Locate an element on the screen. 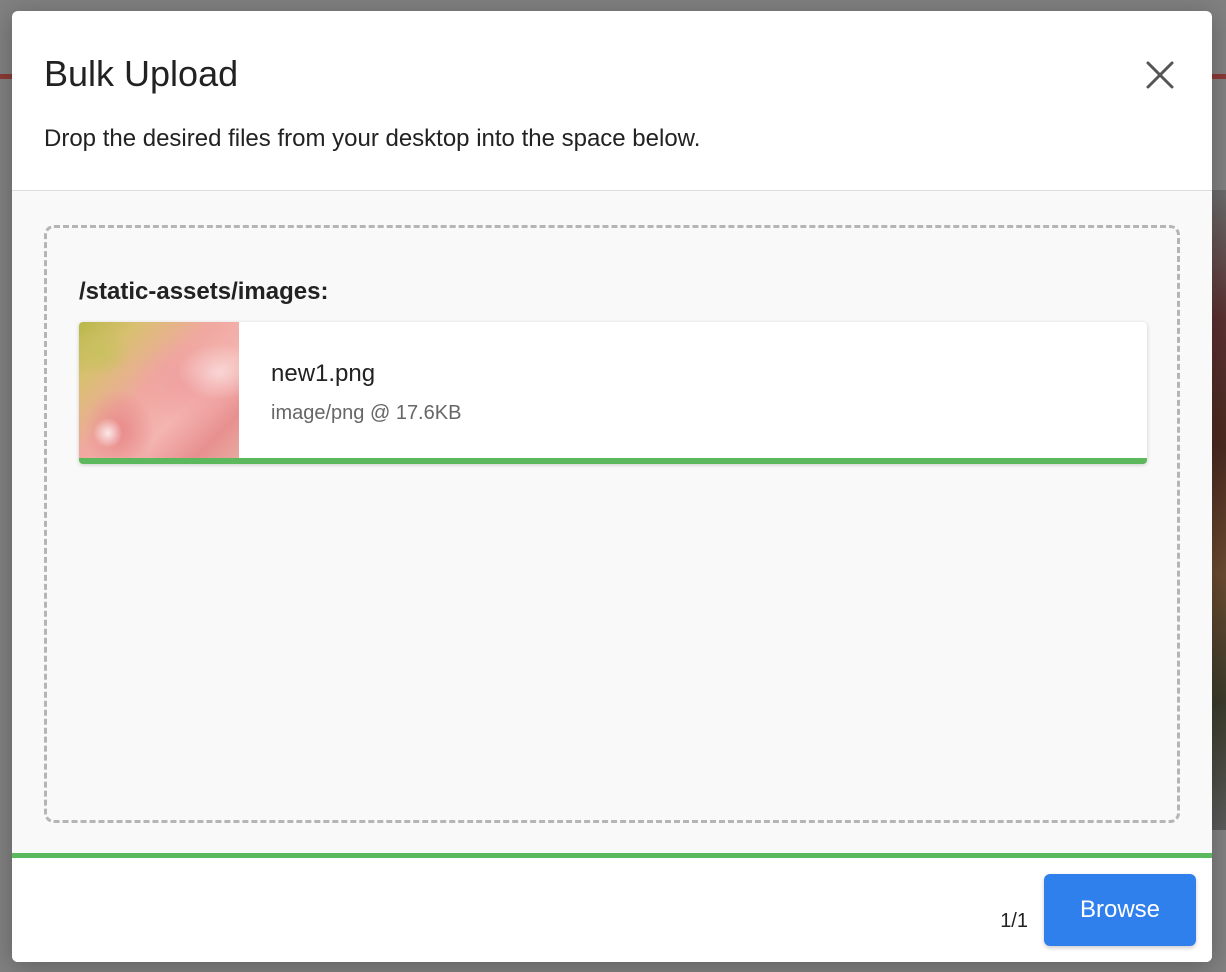  background-accent-line is located at coordinates (6, 76).